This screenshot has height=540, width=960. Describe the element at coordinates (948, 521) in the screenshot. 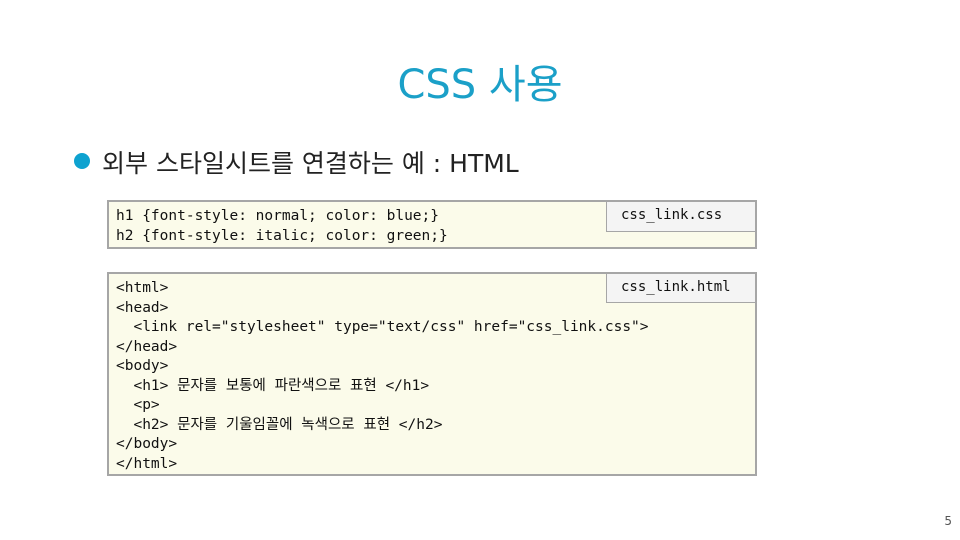

I see `page-number: 5` at that location.